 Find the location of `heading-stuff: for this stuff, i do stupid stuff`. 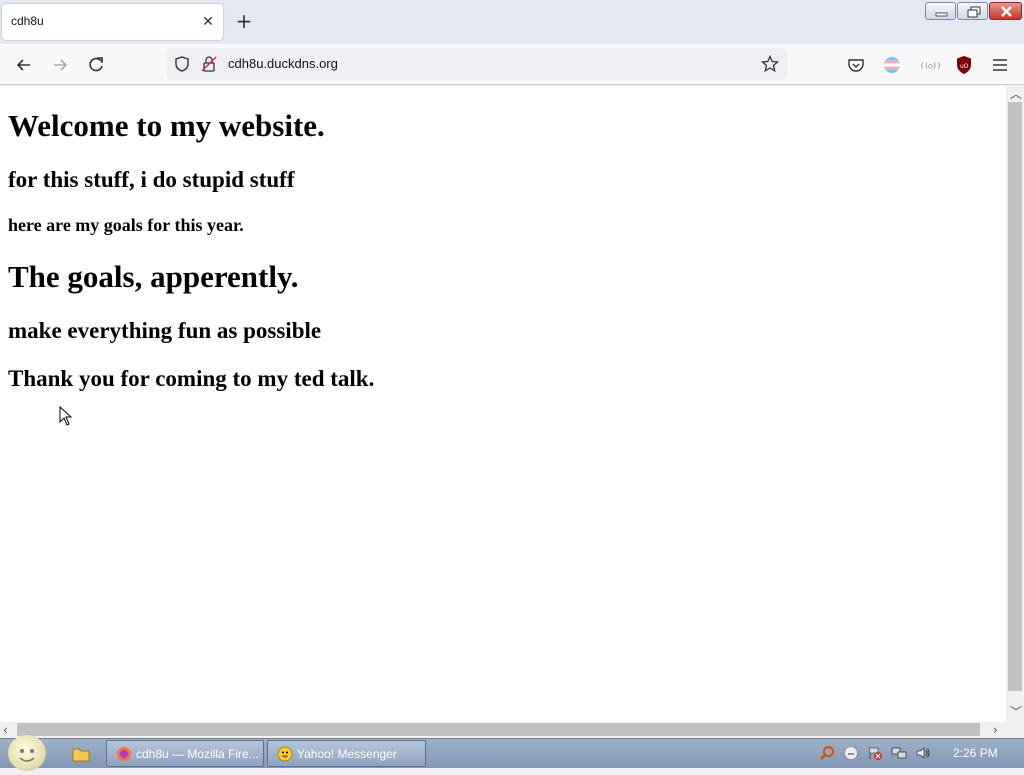

heading-stuff: for this stuff, i do stupid stuff is located at coordinates (151, 179).